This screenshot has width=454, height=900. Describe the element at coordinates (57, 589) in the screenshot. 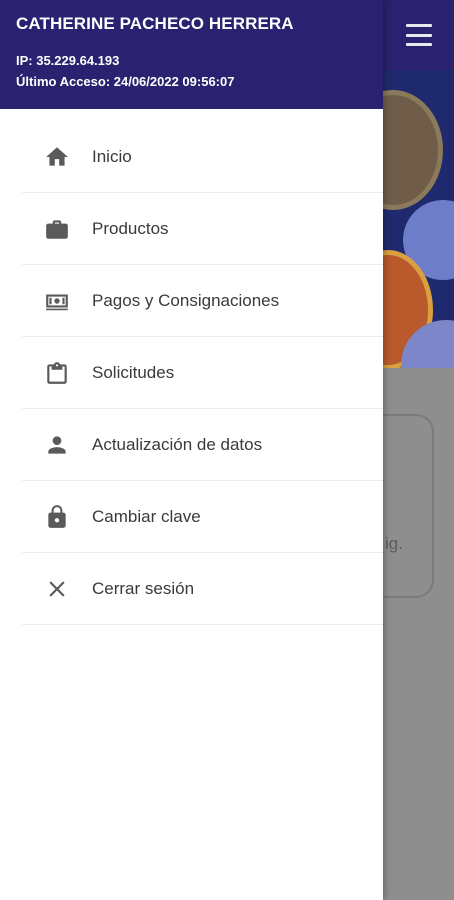

I see `close-icon` at that location.